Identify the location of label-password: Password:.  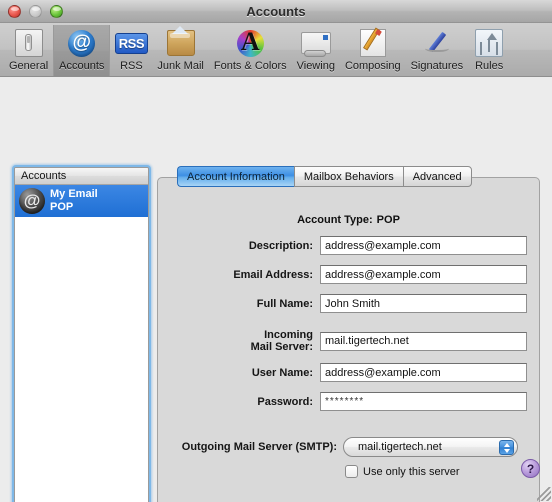
(285, 401).